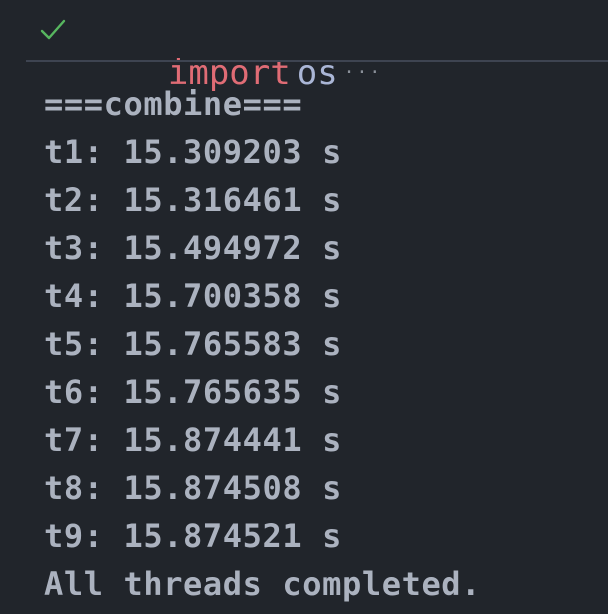 Image resolution: width=608 pixels, height=614 pixels. What do you see at coordinates (173, 104) in the screenshot?
I see `output-line: ===combine===` at bounding box center [173, 104].